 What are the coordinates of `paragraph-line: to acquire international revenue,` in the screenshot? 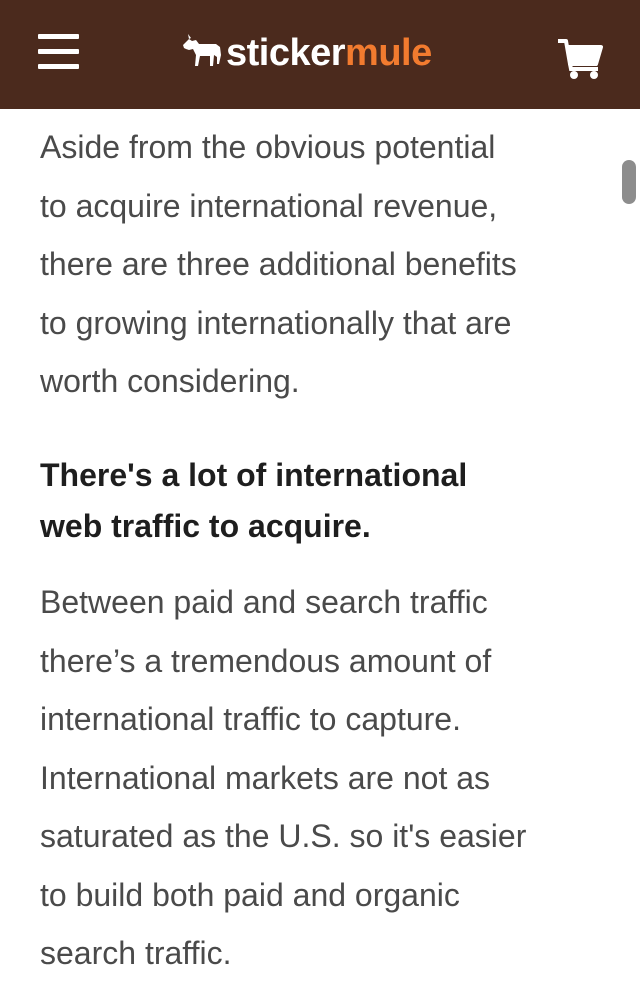 It's located at (269, 205).